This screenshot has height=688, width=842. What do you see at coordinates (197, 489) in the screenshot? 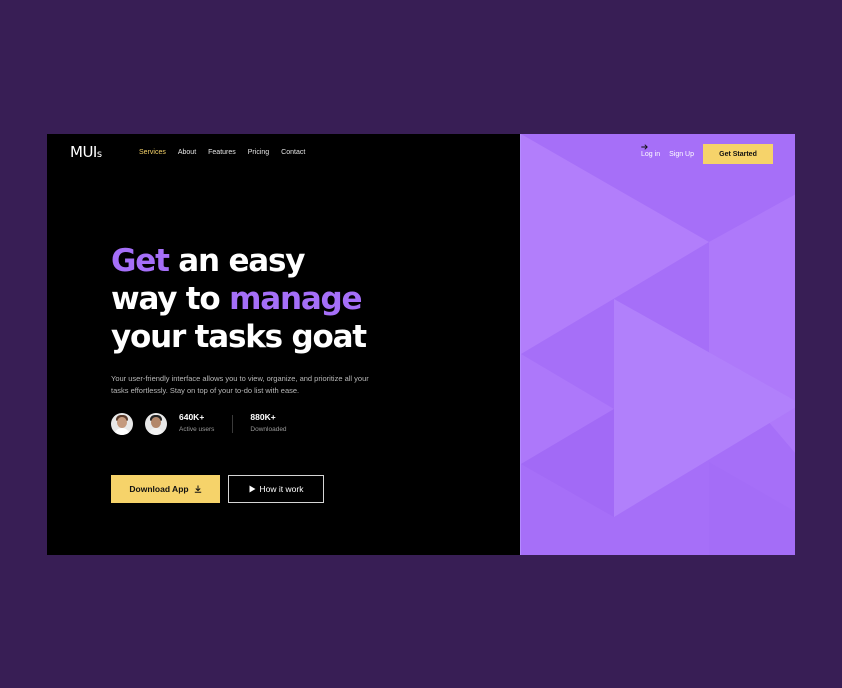
I see `download-icon` at bounding box center [197, 489].